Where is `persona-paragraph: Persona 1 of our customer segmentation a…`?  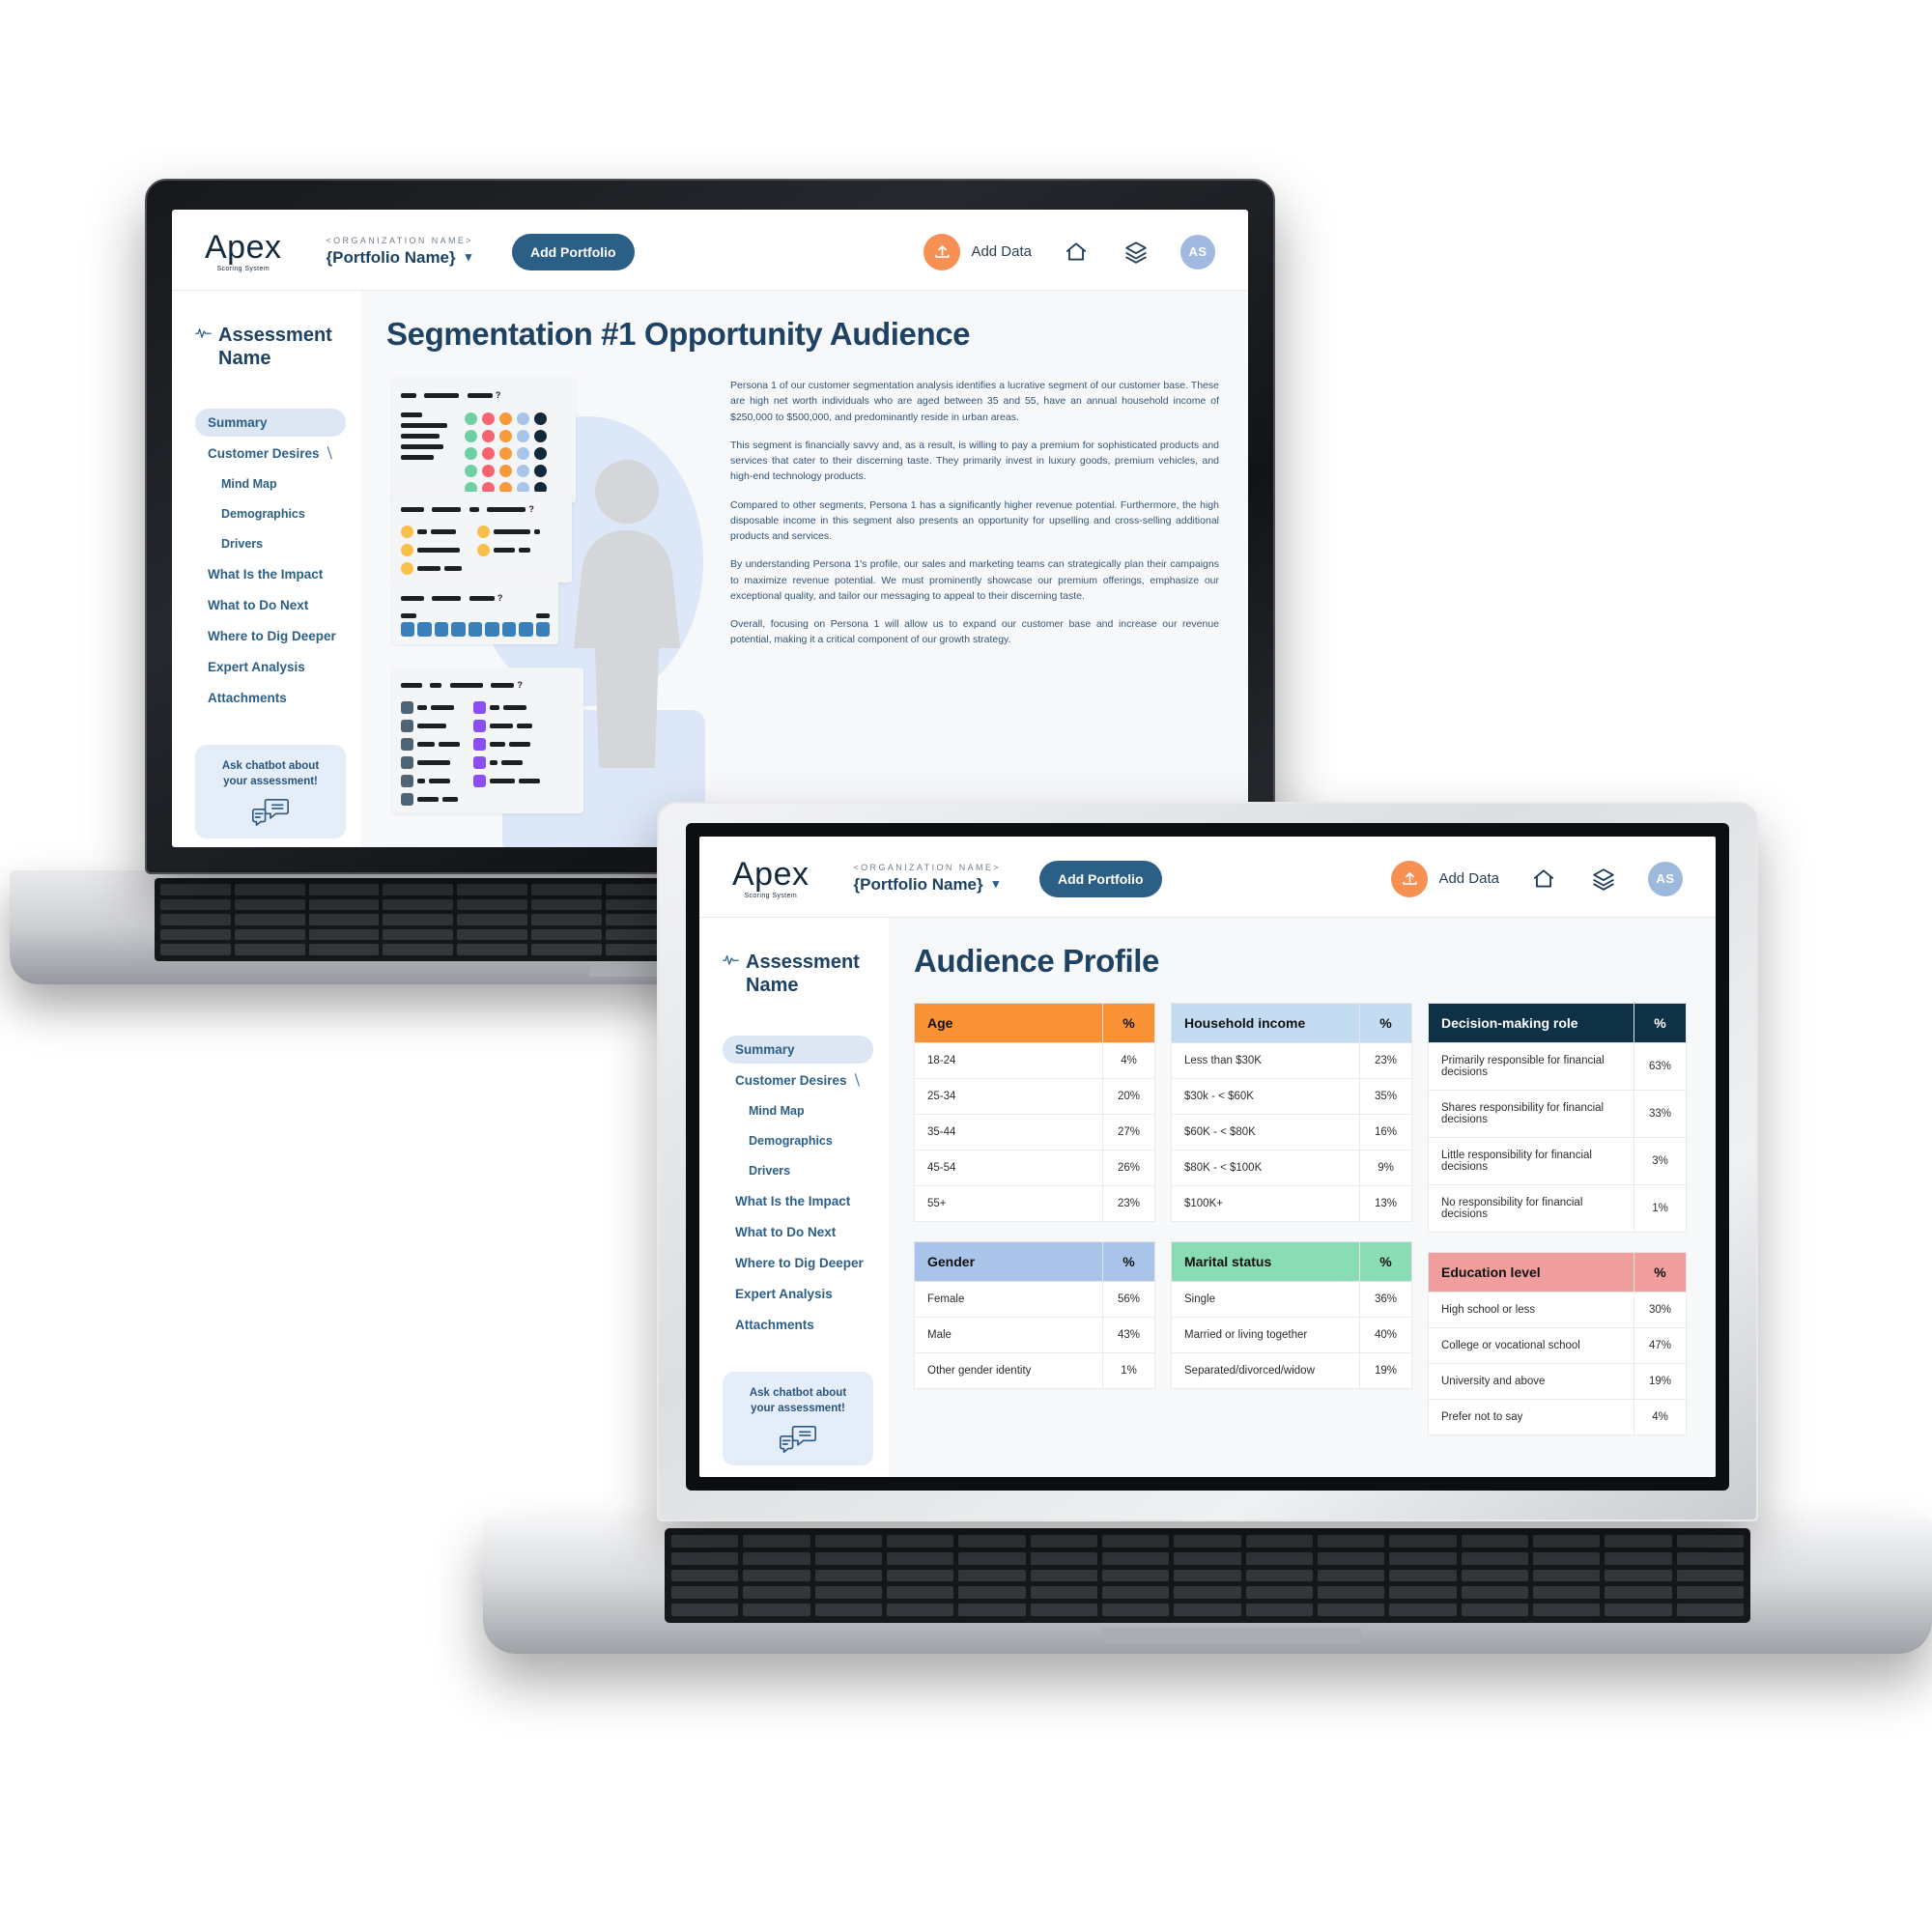
persona-paragraph: Persona 1 of our customer segmentation a… is located at coordinates (974, 401).